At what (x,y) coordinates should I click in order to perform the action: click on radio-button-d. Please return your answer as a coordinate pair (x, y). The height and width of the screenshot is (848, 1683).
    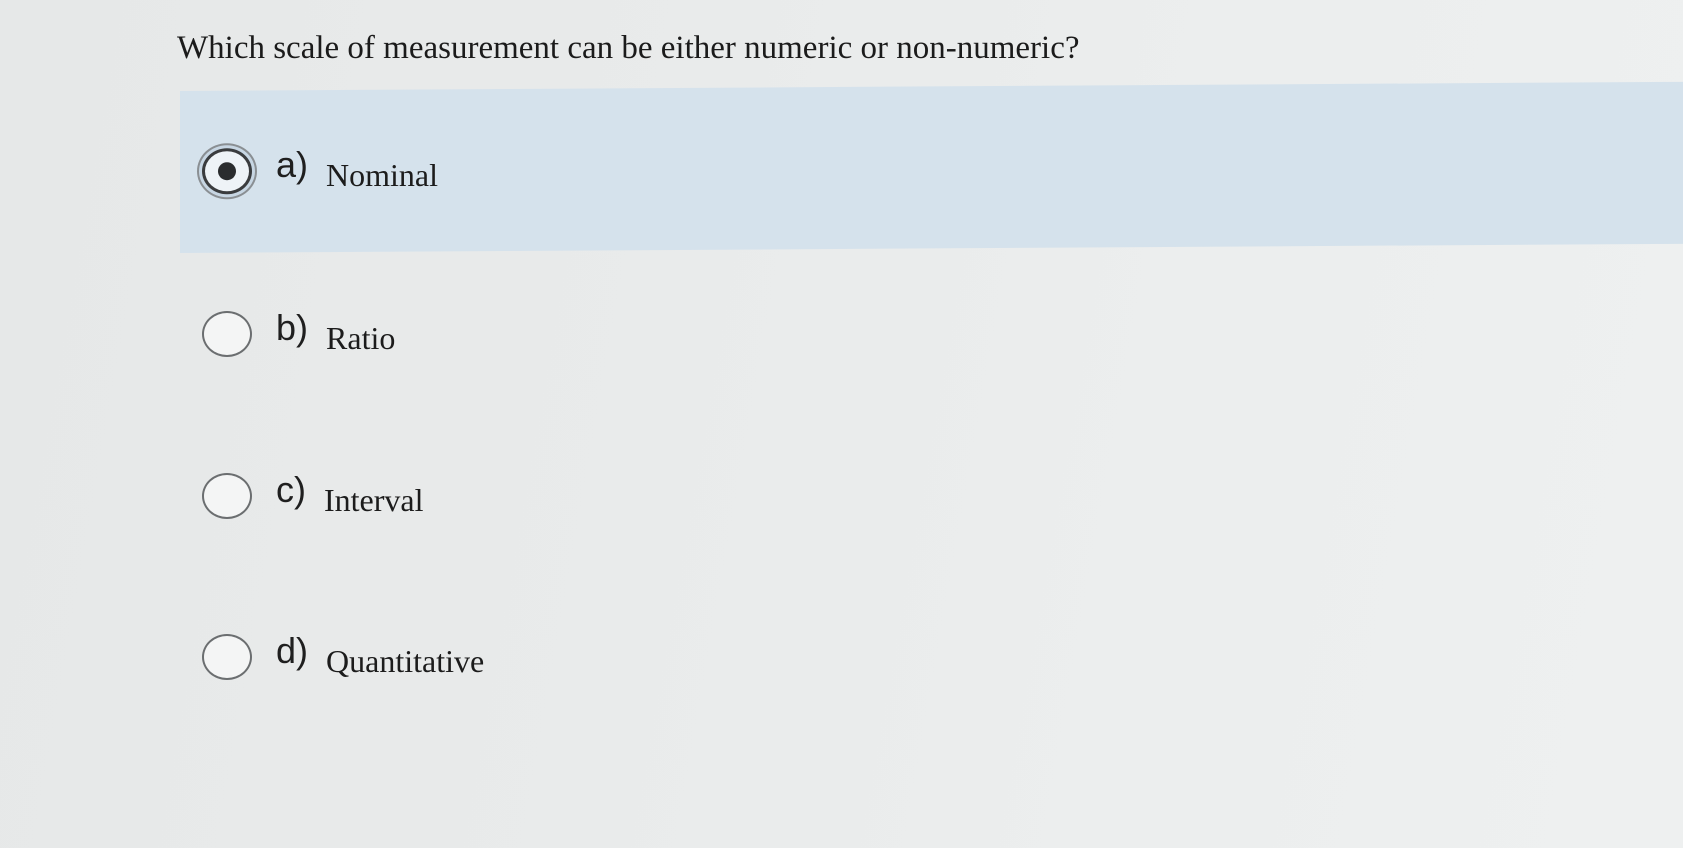
    Looking at the image, I should click on (227, 657).